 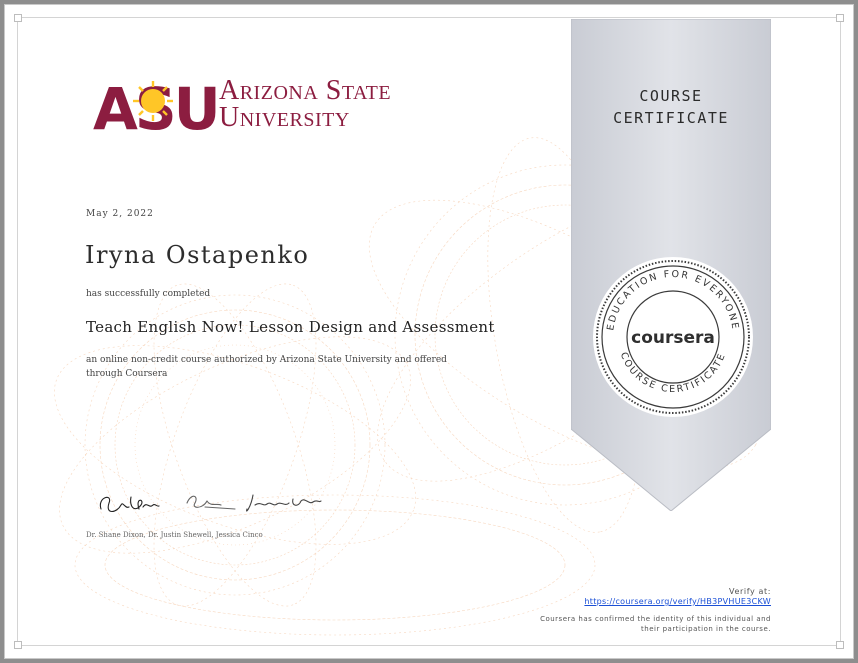 I want to click on university-name: Arizona State University, so click(x=305, y=104).